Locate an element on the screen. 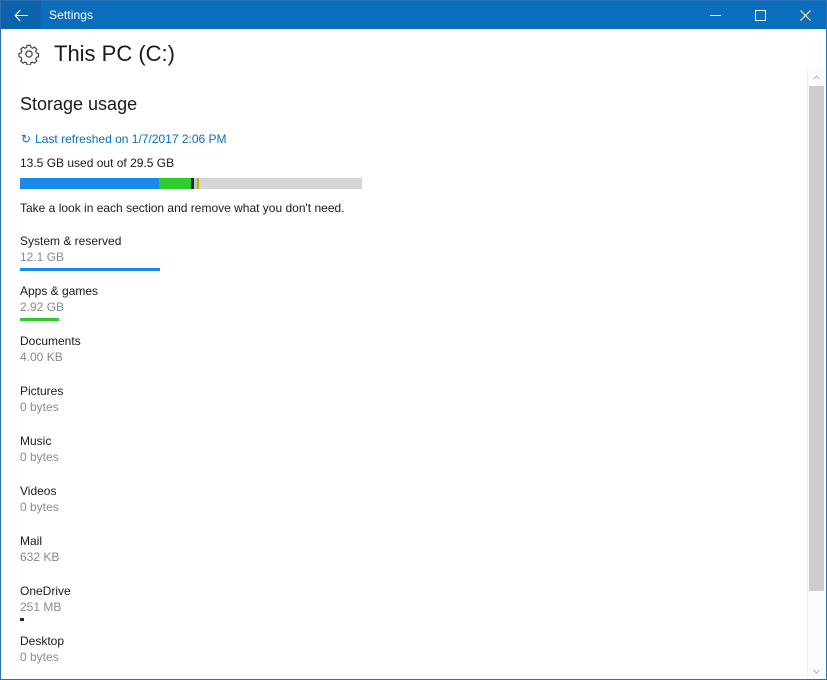 This screenshot has width=827, height=680. title-bar: Settings is located at coordinates (413, 15).